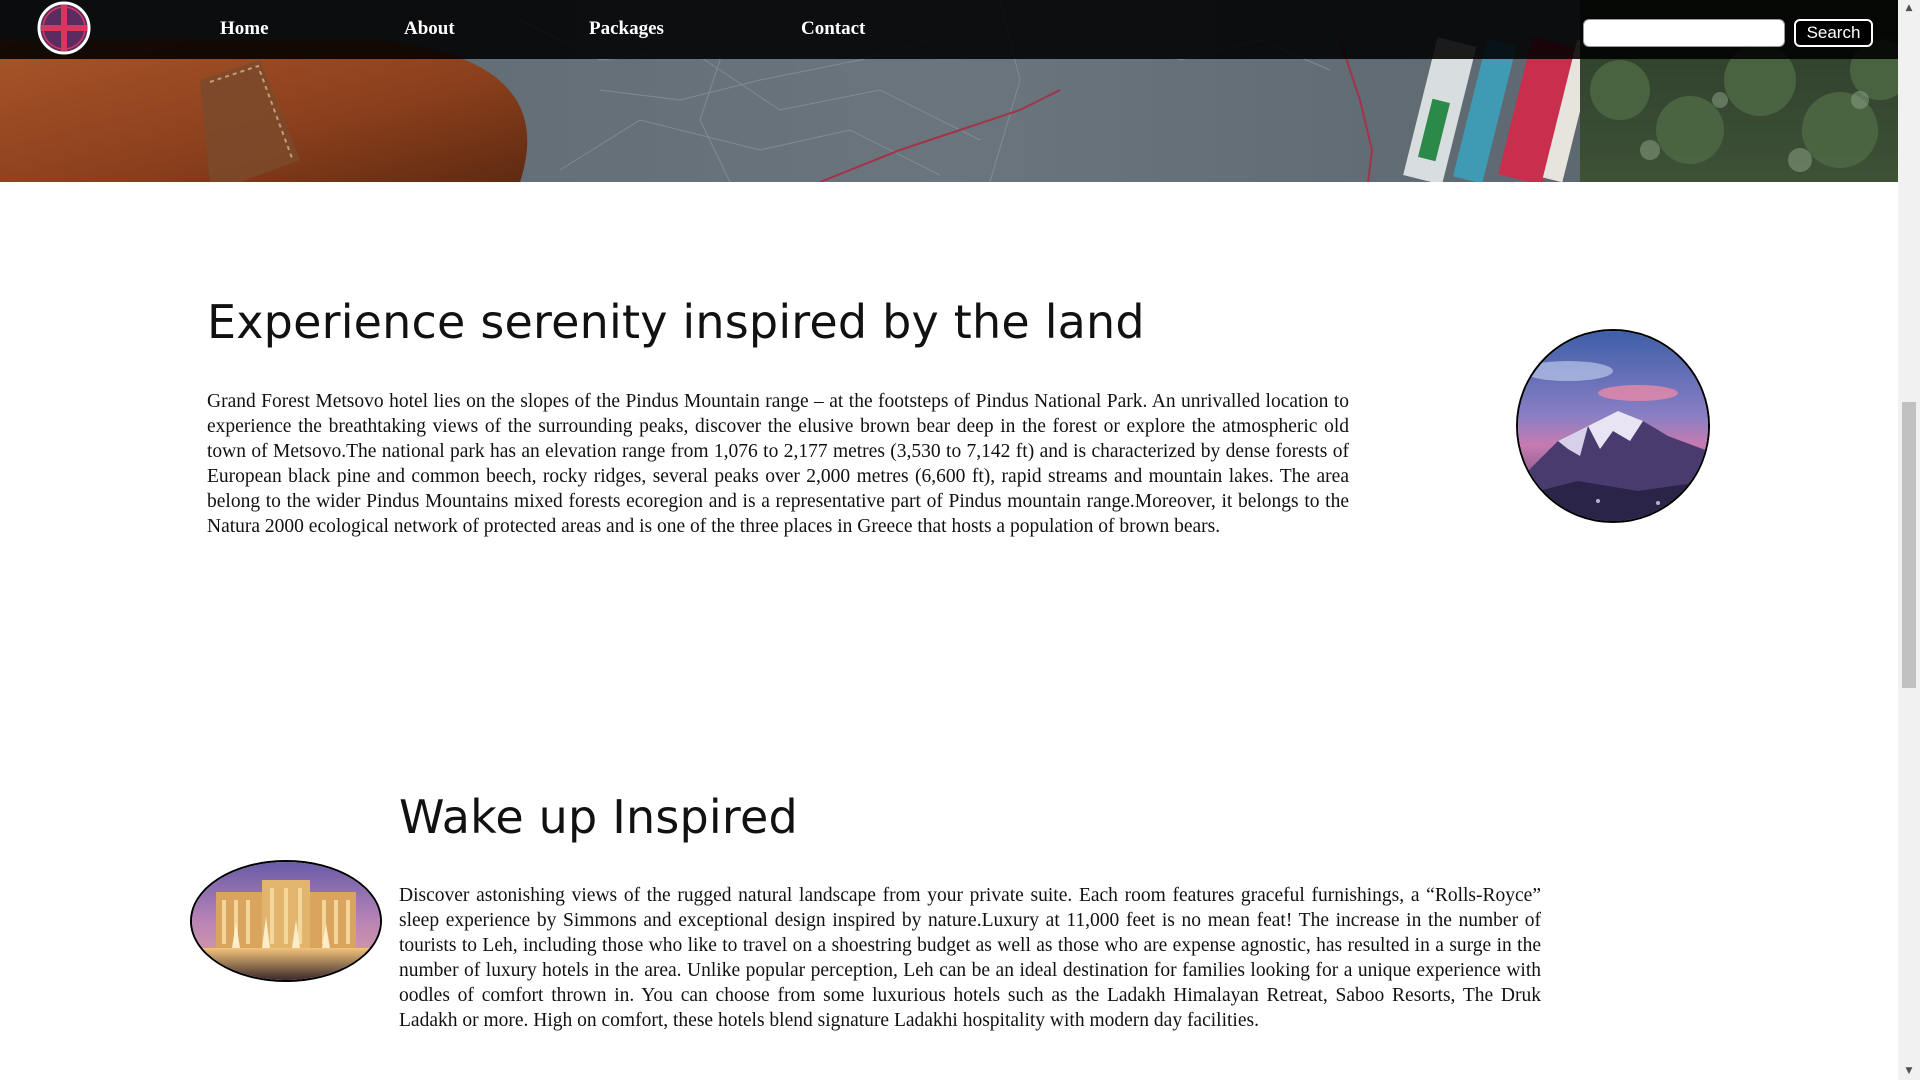 This screenshot has height=1080, width=1920. Describe the element at coordinates (1909, 1071) in the screenshot. I see `scroll-down-arrow-icon: ▼` at that location.